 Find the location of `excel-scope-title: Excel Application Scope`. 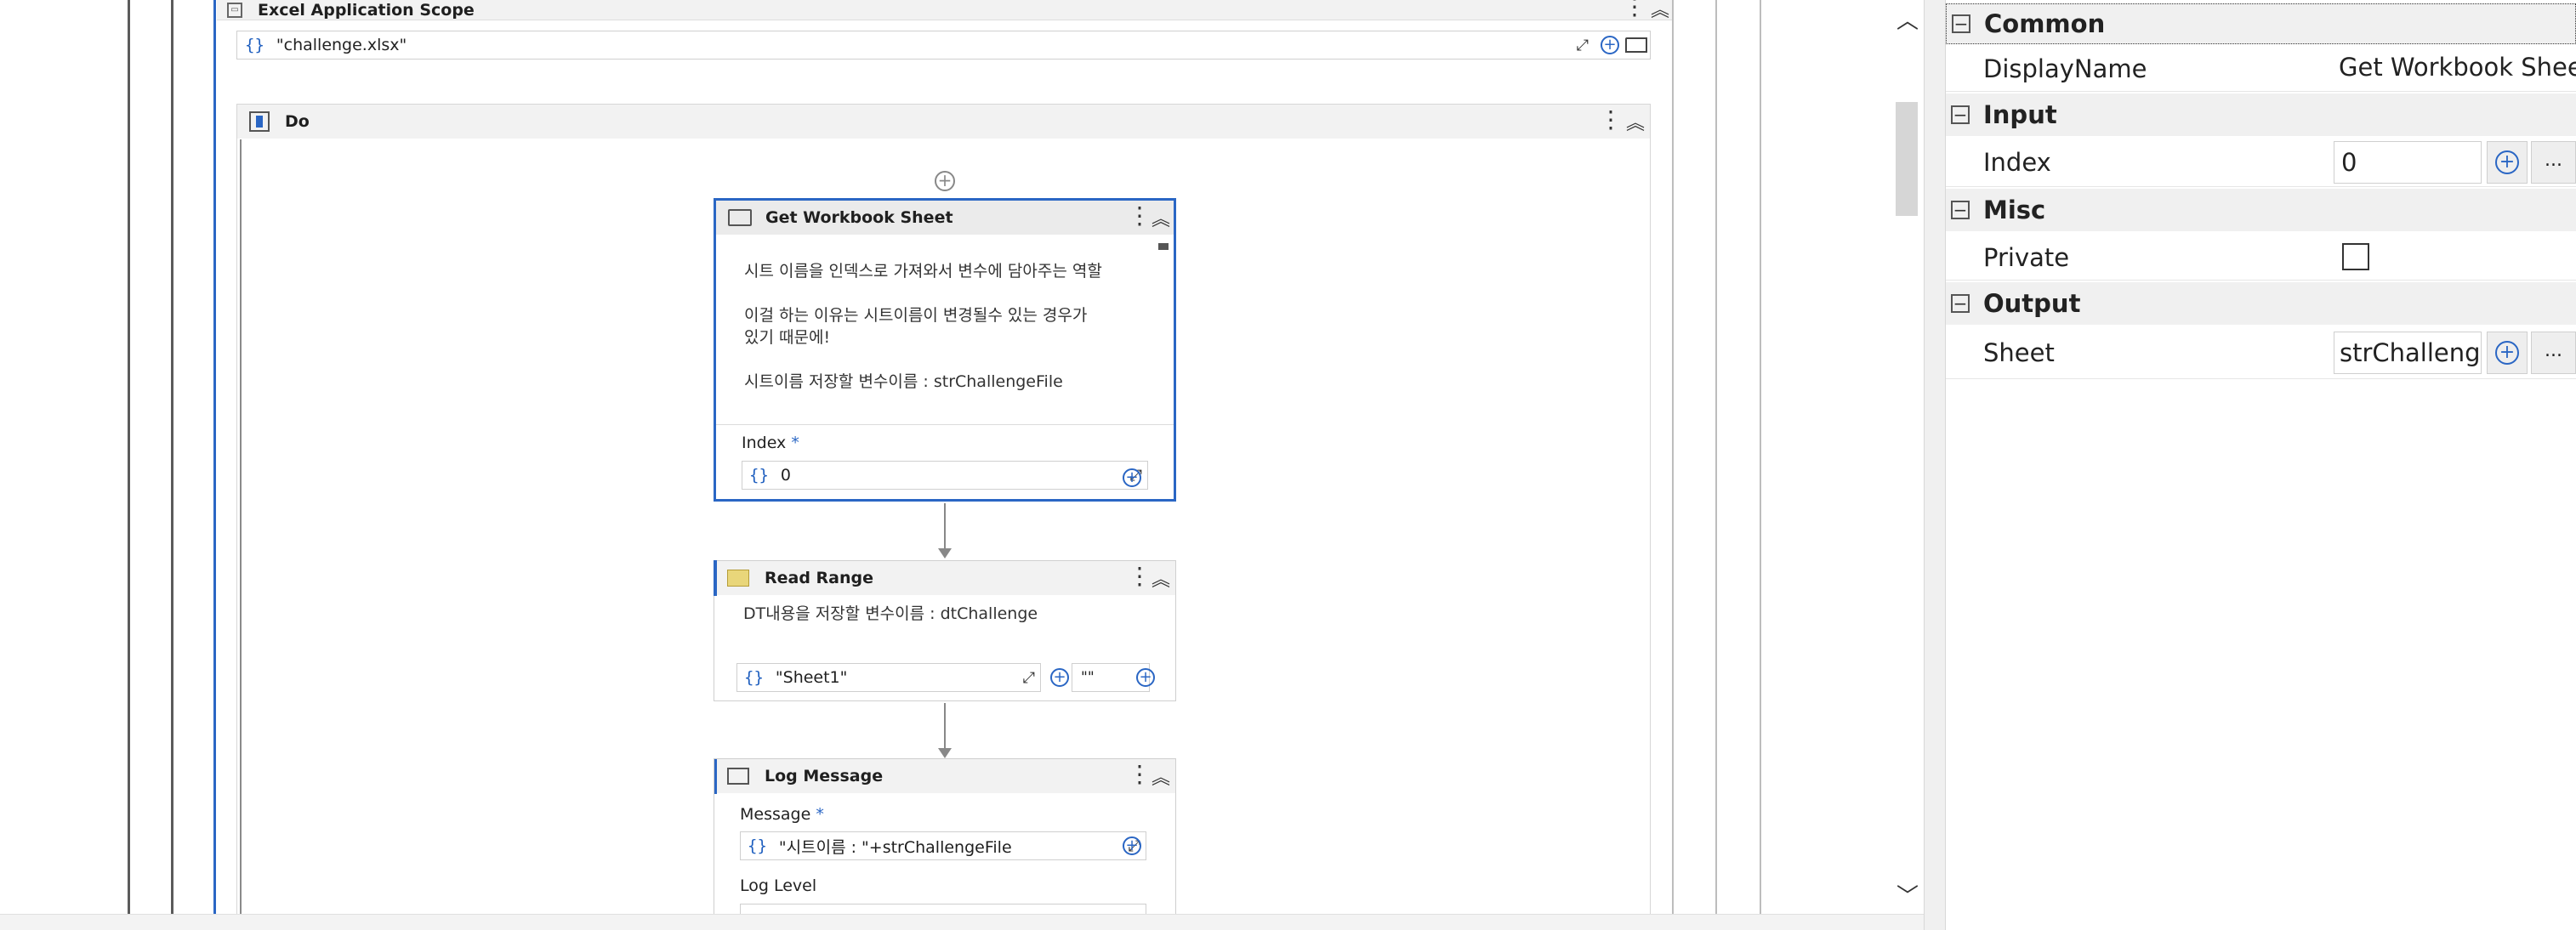

excel-scope-title: Excel Application Scope is located at coordinates (366, 10).